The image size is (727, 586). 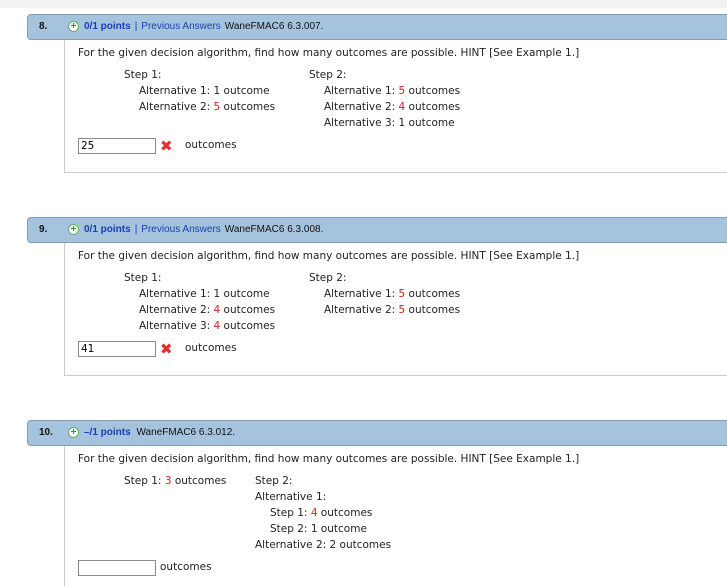 What do you see at coordinates (43, 229) in the screenshot?
I see `question-number: 9.` at bounding box center [43, 229].